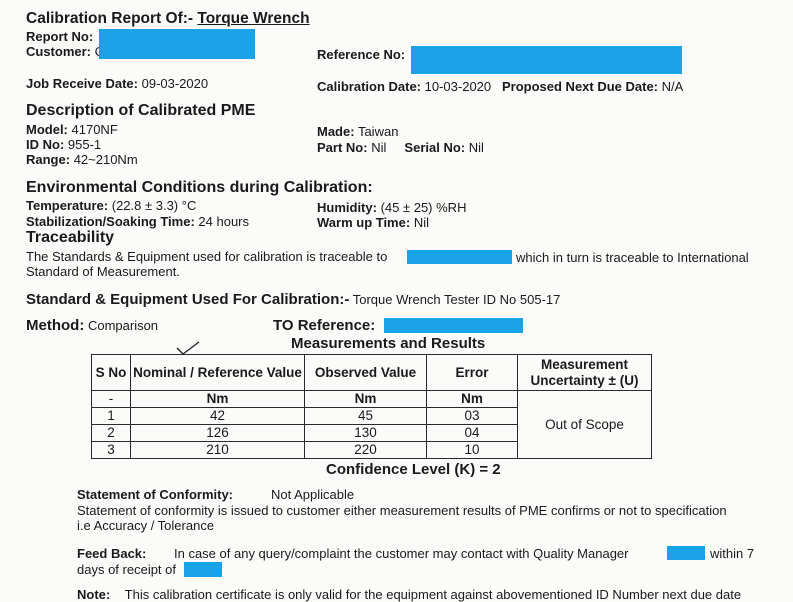 The image size is (793, 602). I want to click on id-label: ID No:, so click(45, 144).